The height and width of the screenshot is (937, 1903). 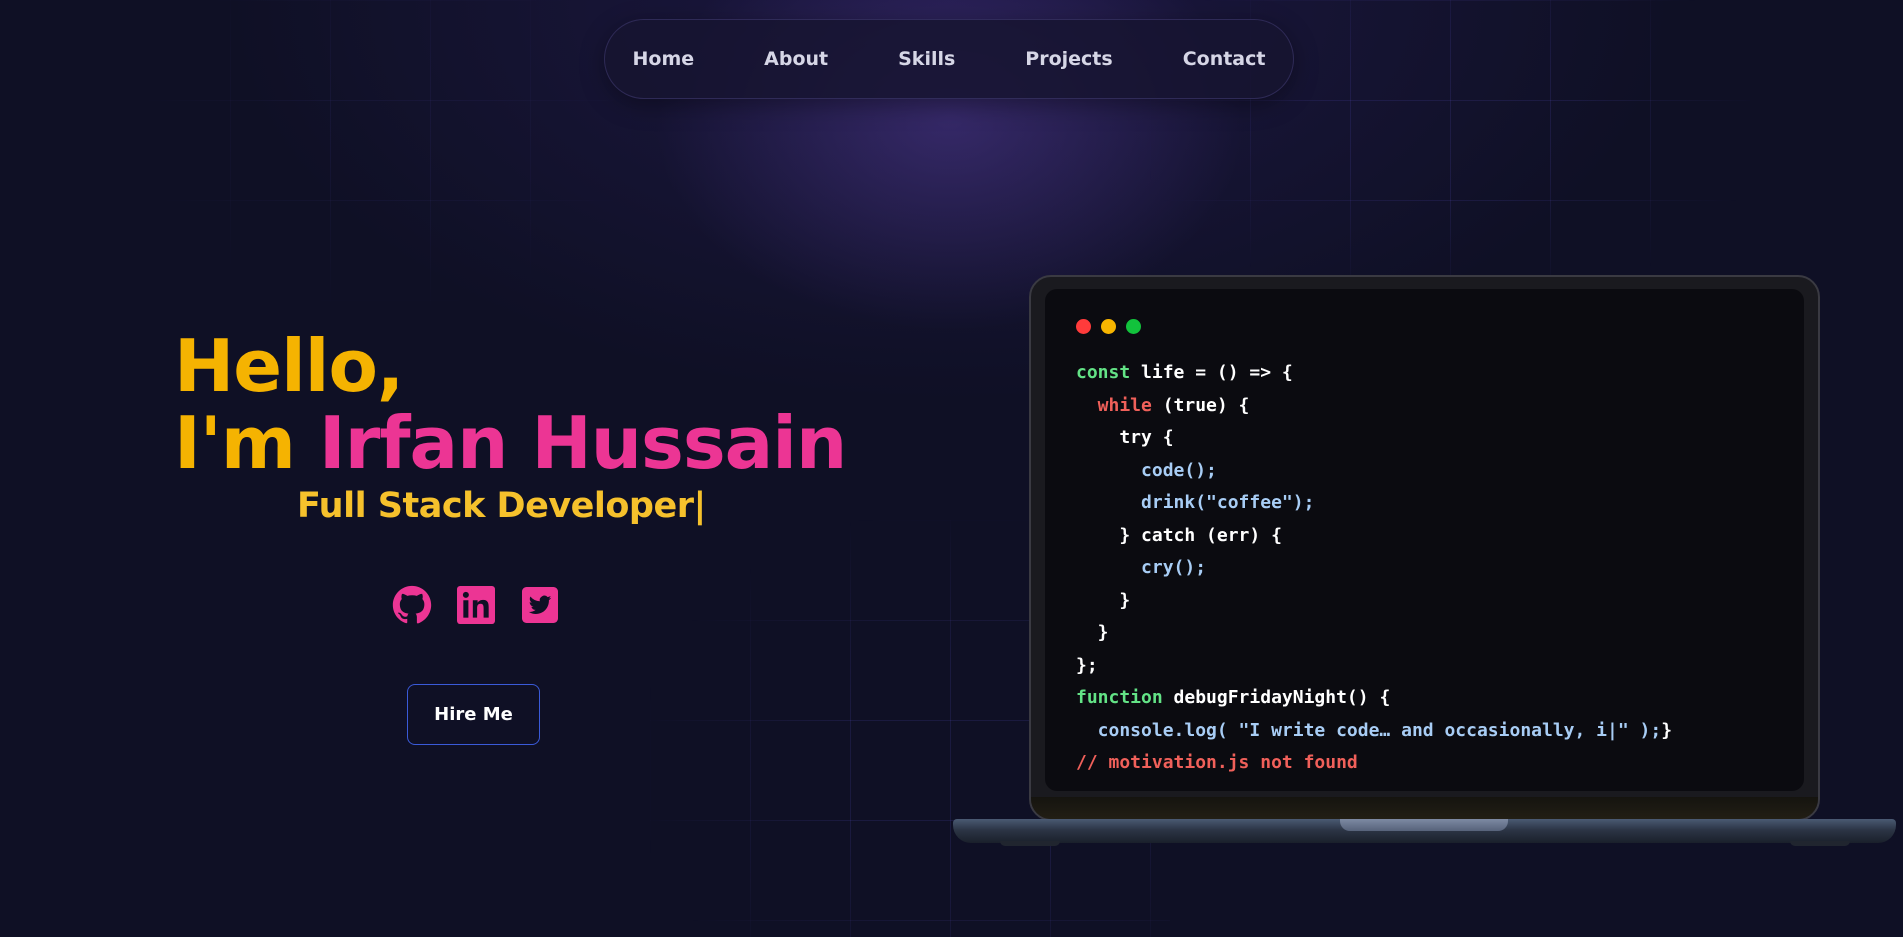 What do you see at coordinates (1141, 567) in the screenshot?
I see `code-token: cry();` at bounding box center [1141, 567].